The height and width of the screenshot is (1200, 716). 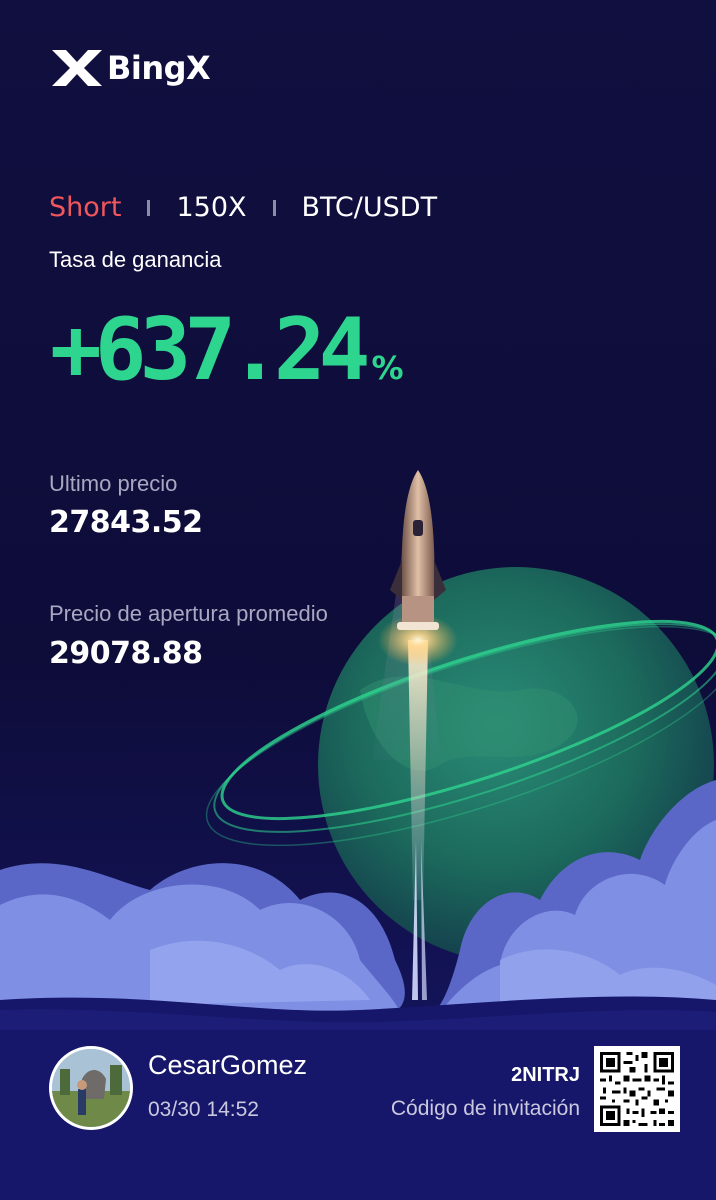 I want to click on avatar-photo, so click(x=91, y=1088).